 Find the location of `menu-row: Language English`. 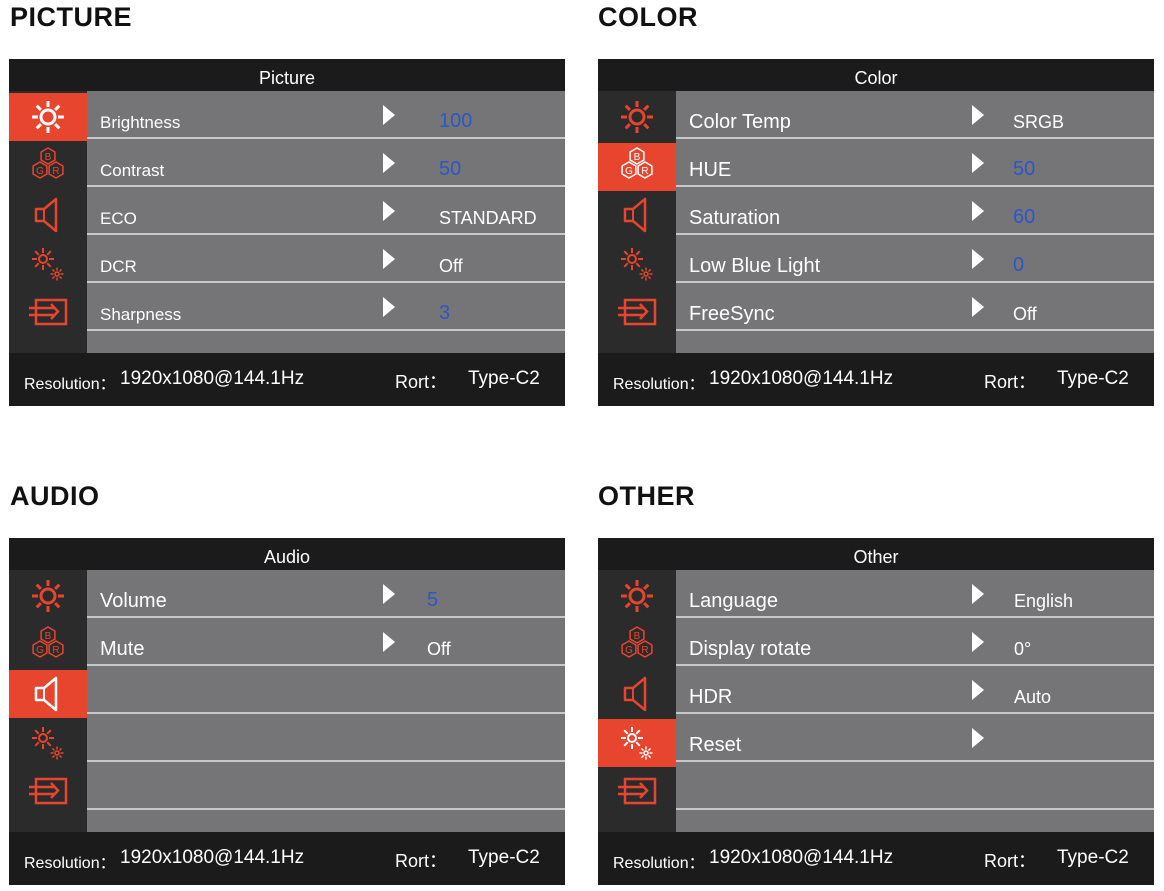

menu-row: Language English is located at coordinates (915, 594).